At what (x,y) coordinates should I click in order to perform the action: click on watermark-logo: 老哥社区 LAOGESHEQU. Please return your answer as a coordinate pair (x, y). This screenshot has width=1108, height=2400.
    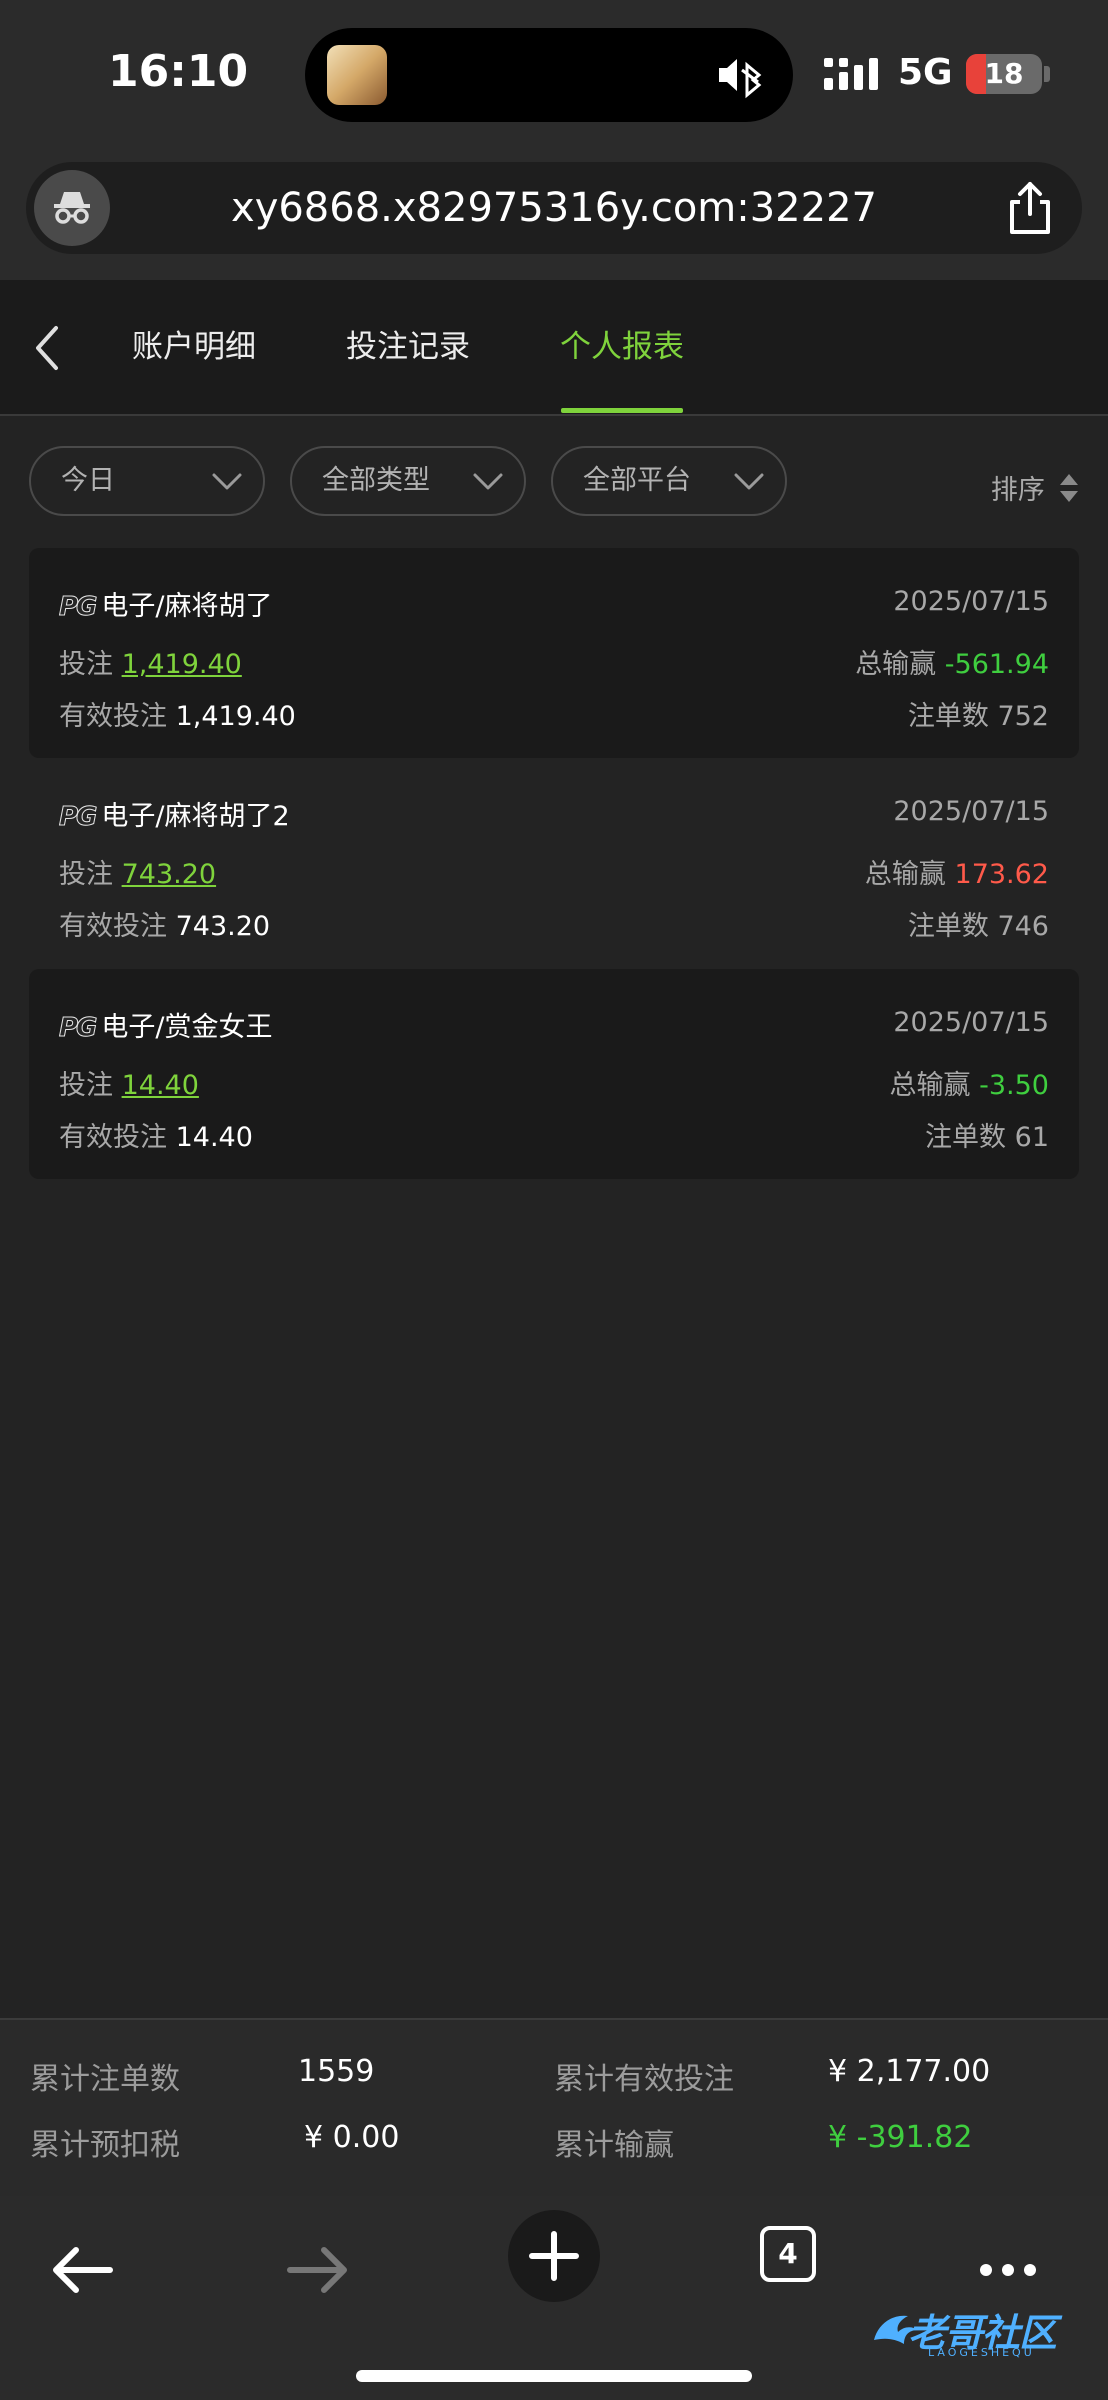
    Looking at the image, I should click on (984, 2329).